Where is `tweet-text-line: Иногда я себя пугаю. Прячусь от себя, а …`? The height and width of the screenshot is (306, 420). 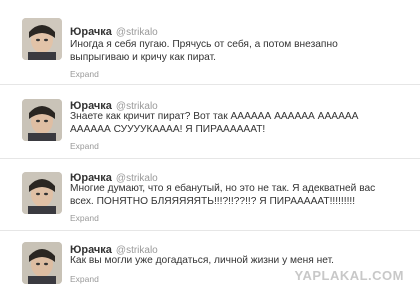 tweet-text-line: Иногда я себя пугаю. Прячусь от себя, а … is located at coordinates (204, 44).